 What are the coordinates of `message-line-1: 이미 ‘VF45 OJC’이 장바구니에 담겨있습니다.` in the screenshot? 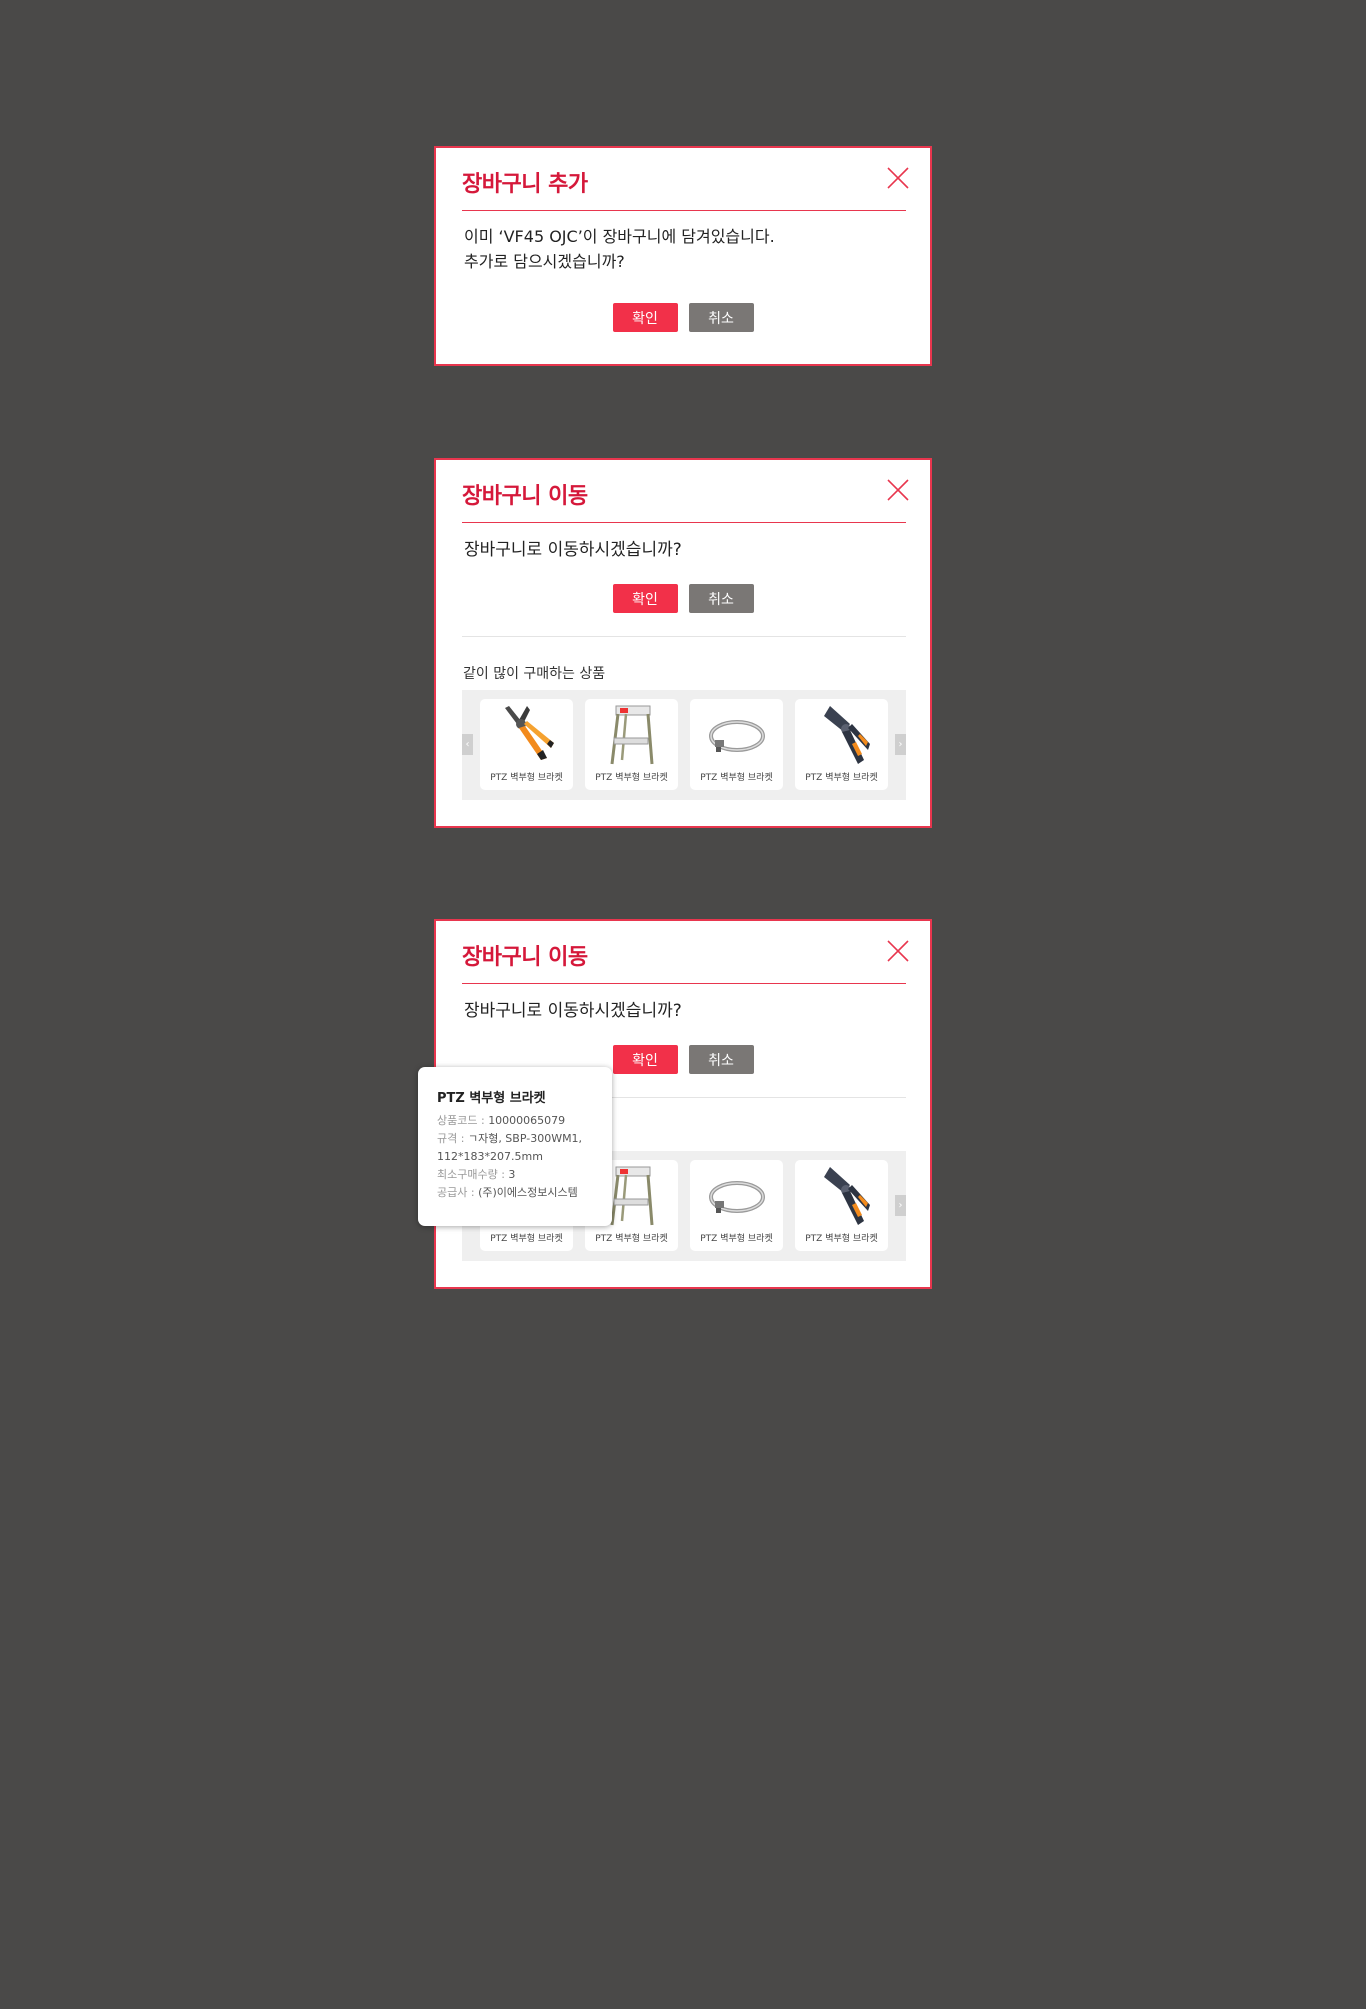 It's located at (619, 236).